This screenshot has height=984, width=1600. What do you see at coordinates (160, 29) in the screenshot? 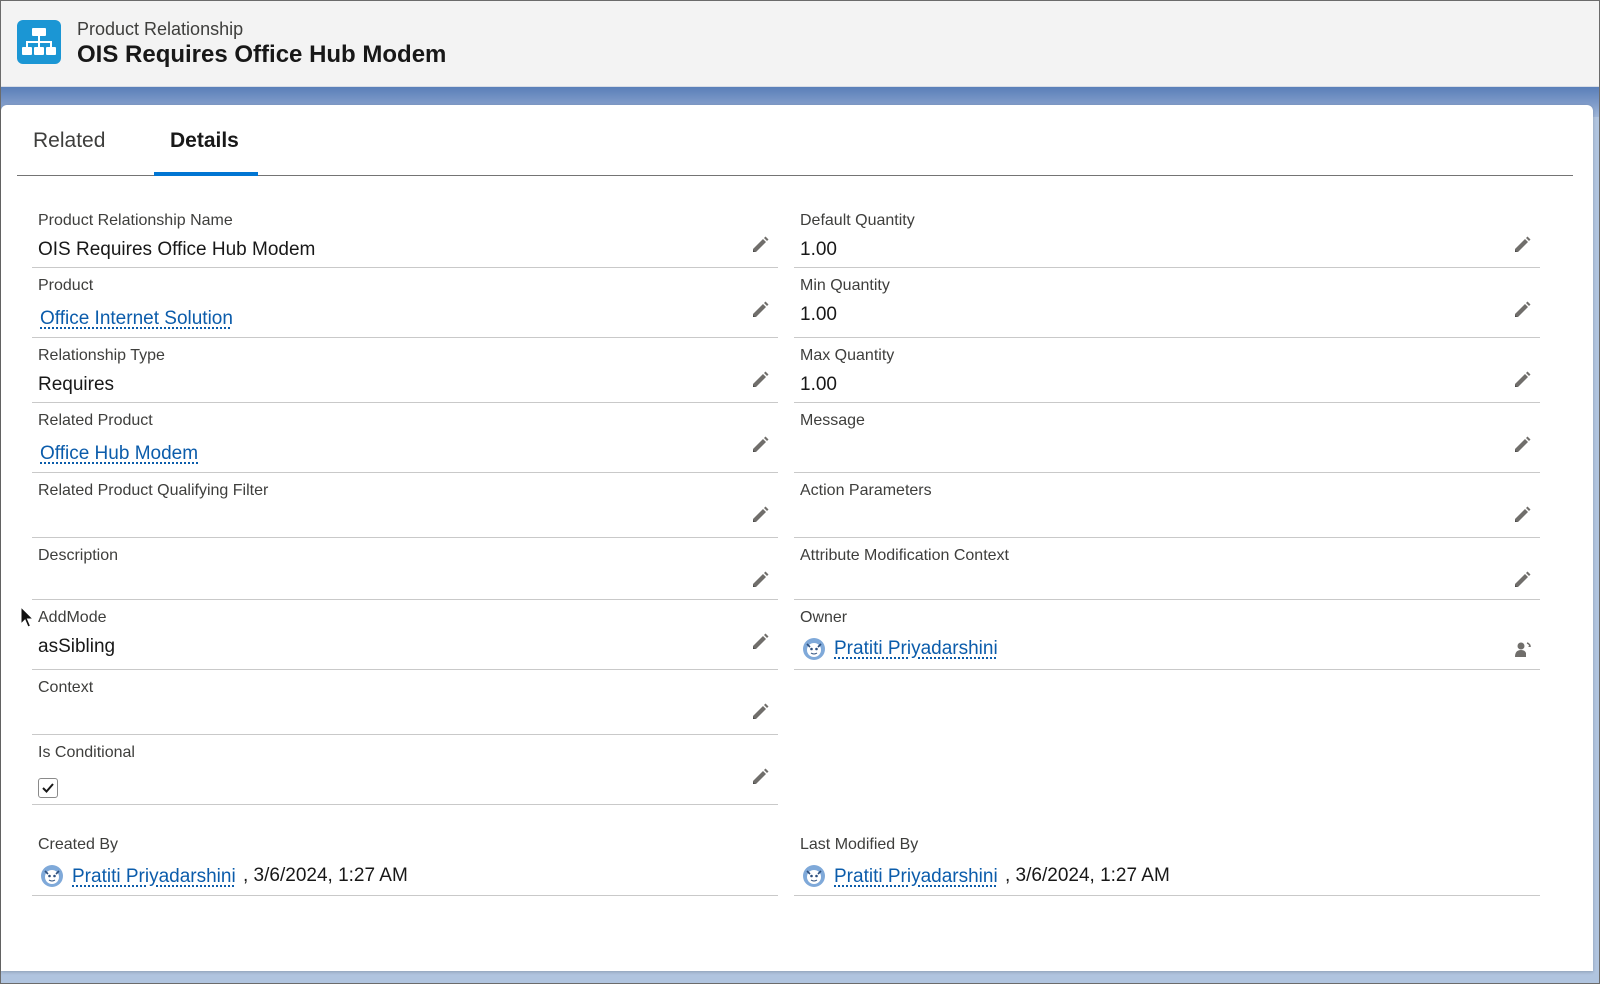
I see `object-type-label: Product Relationship` at bounding box center [160, 29].